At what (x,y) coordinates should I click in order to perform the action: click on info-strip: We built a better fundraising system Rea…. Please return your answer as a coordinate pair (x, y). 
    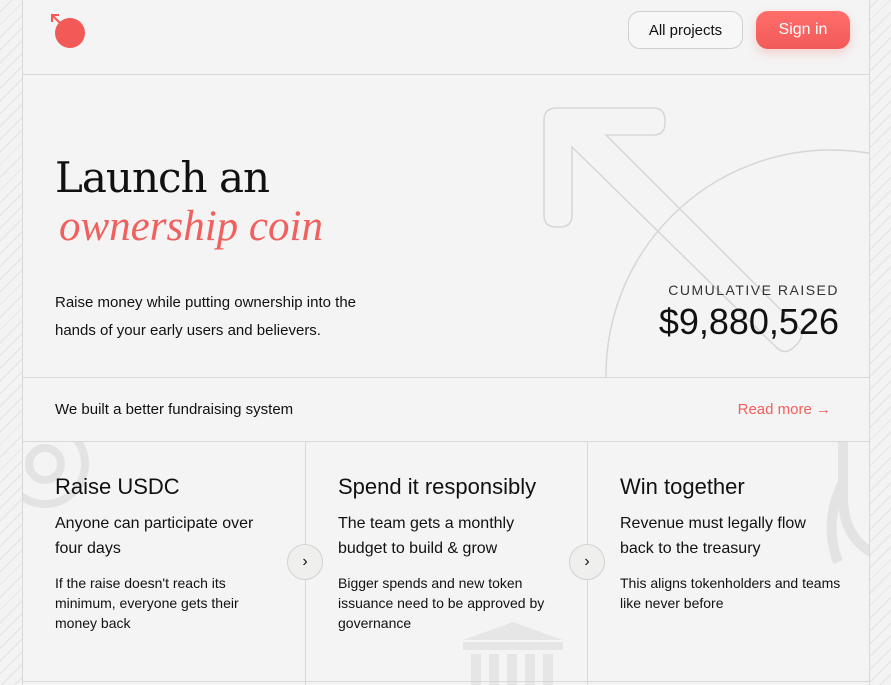
    Looking at the image, I should click on (446, 410).